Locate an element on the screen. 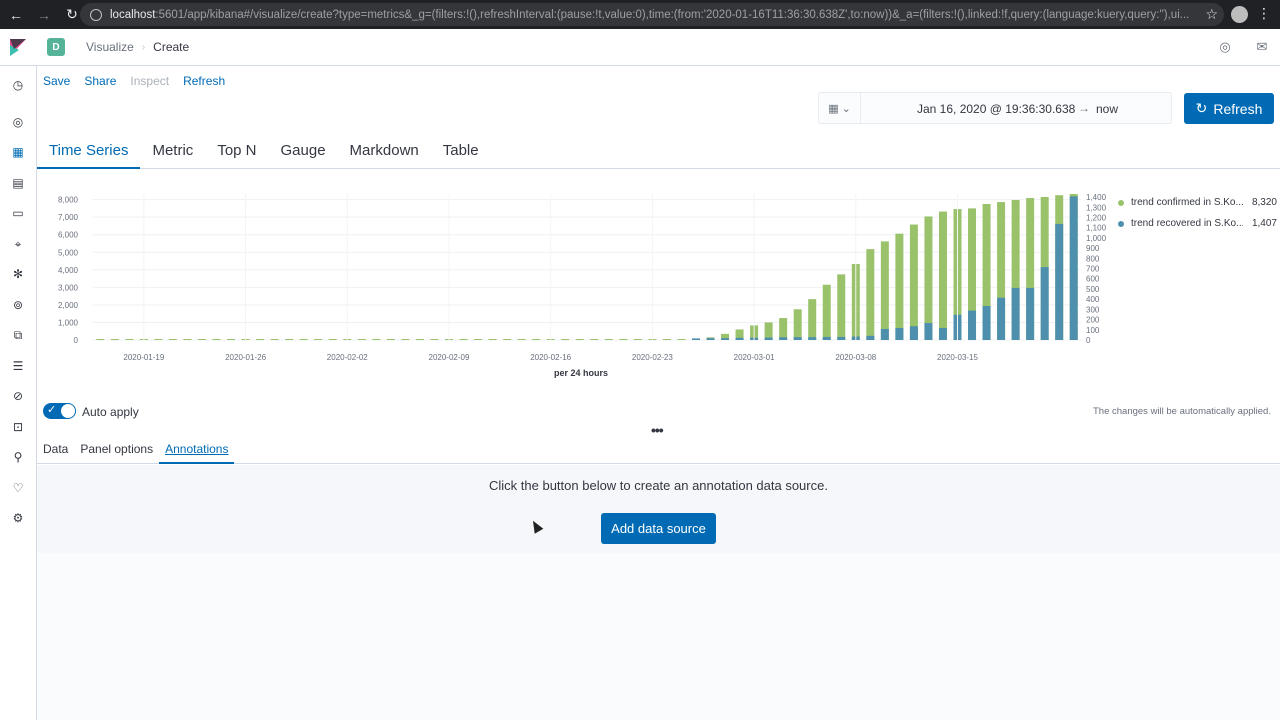 The height and width of the screenshot is (720, 1280). legend-dot-recovered is located at coordinates (1121, 223).